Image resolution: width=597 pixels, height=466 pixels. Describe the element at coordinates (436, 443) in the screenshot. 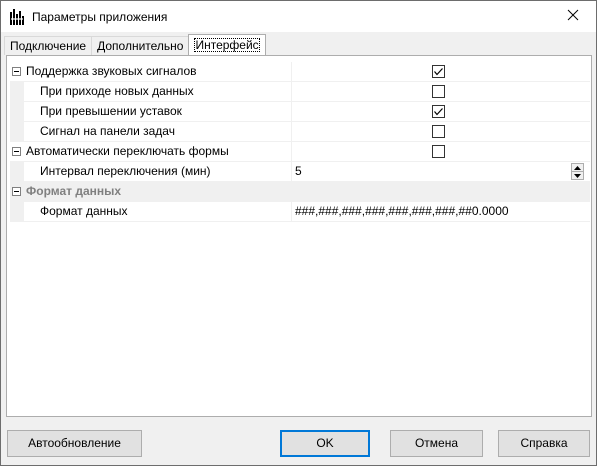

I see `cancel-button: Отмена` at that location.